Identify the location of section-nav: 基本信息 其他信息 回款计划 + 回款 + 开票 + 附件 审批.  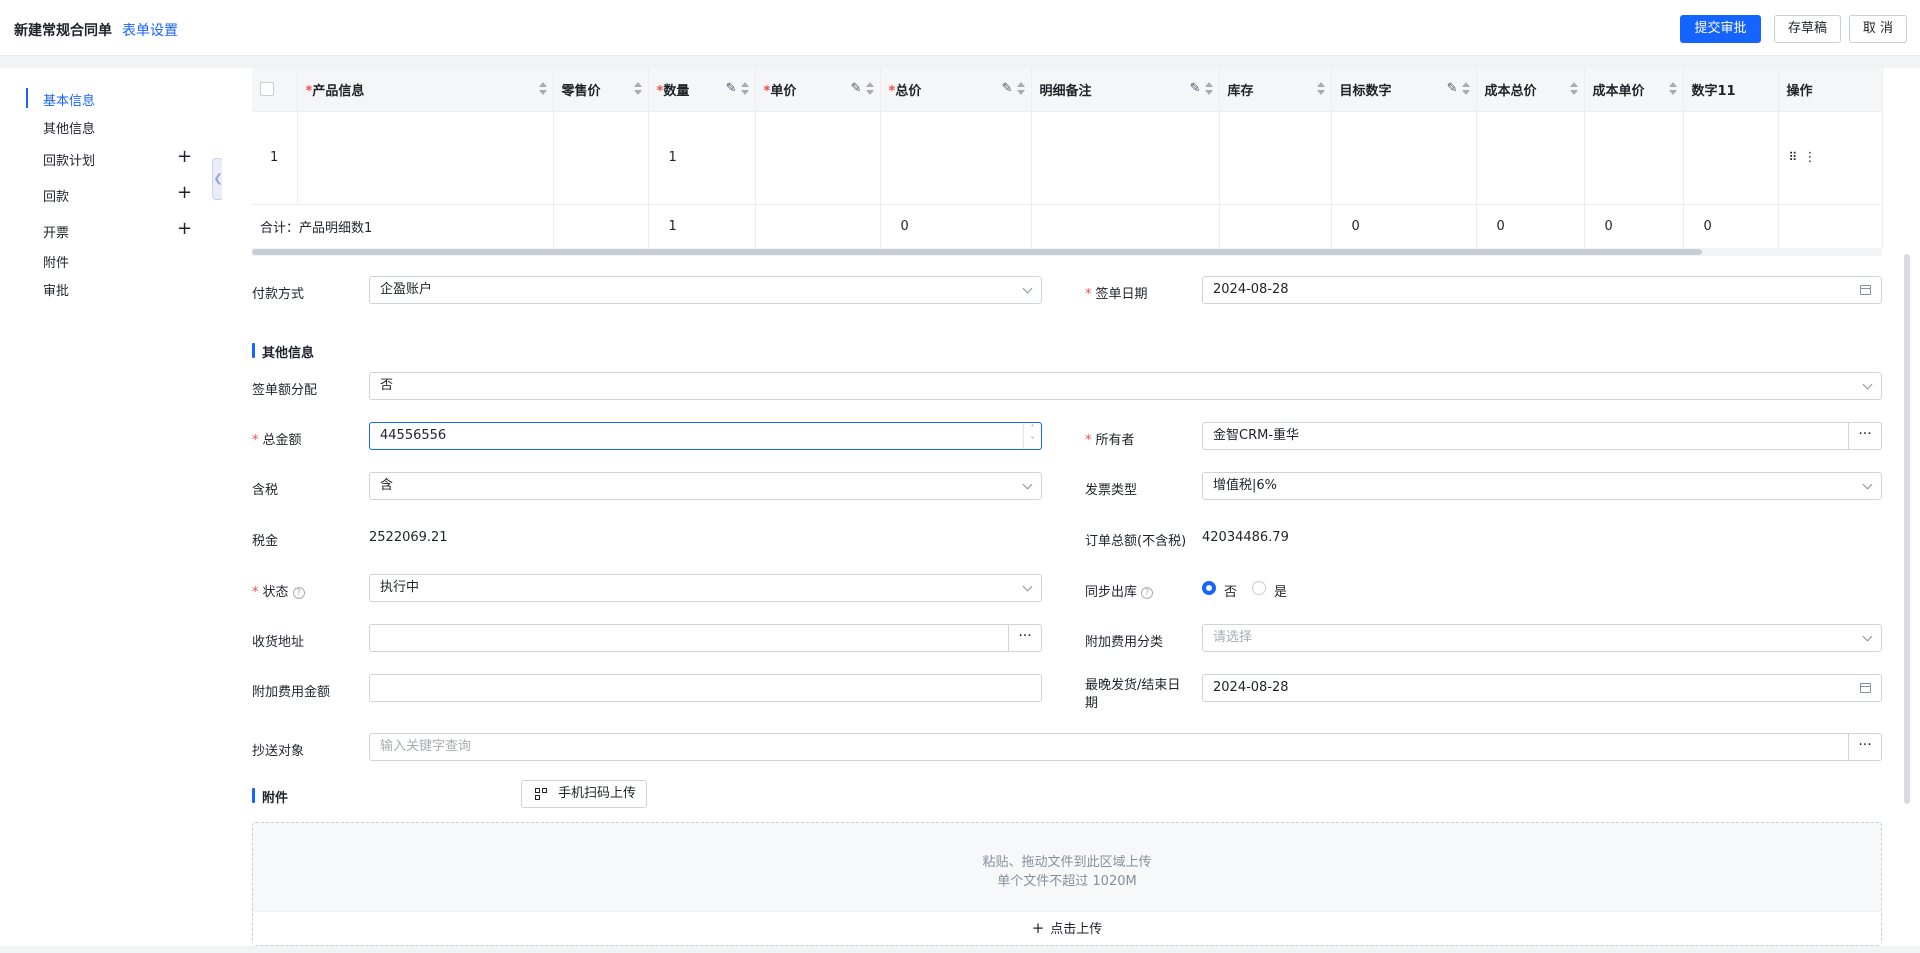
(111, 507).